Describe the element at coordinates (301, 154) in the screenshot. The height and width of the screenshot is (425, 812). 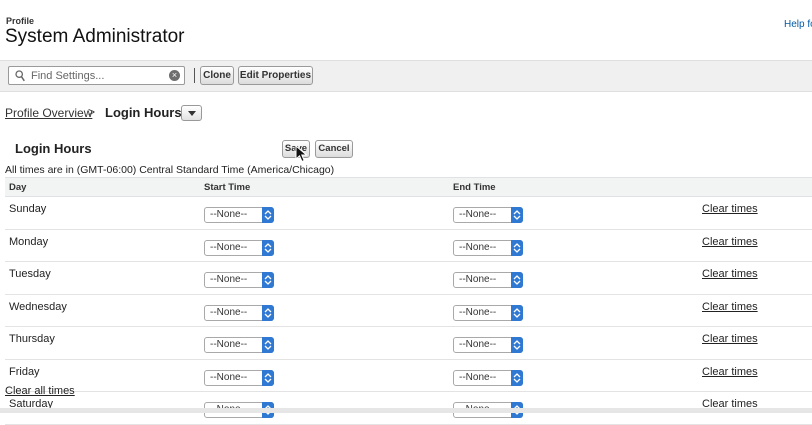
I see `mouse-cursor-icon` at that location.